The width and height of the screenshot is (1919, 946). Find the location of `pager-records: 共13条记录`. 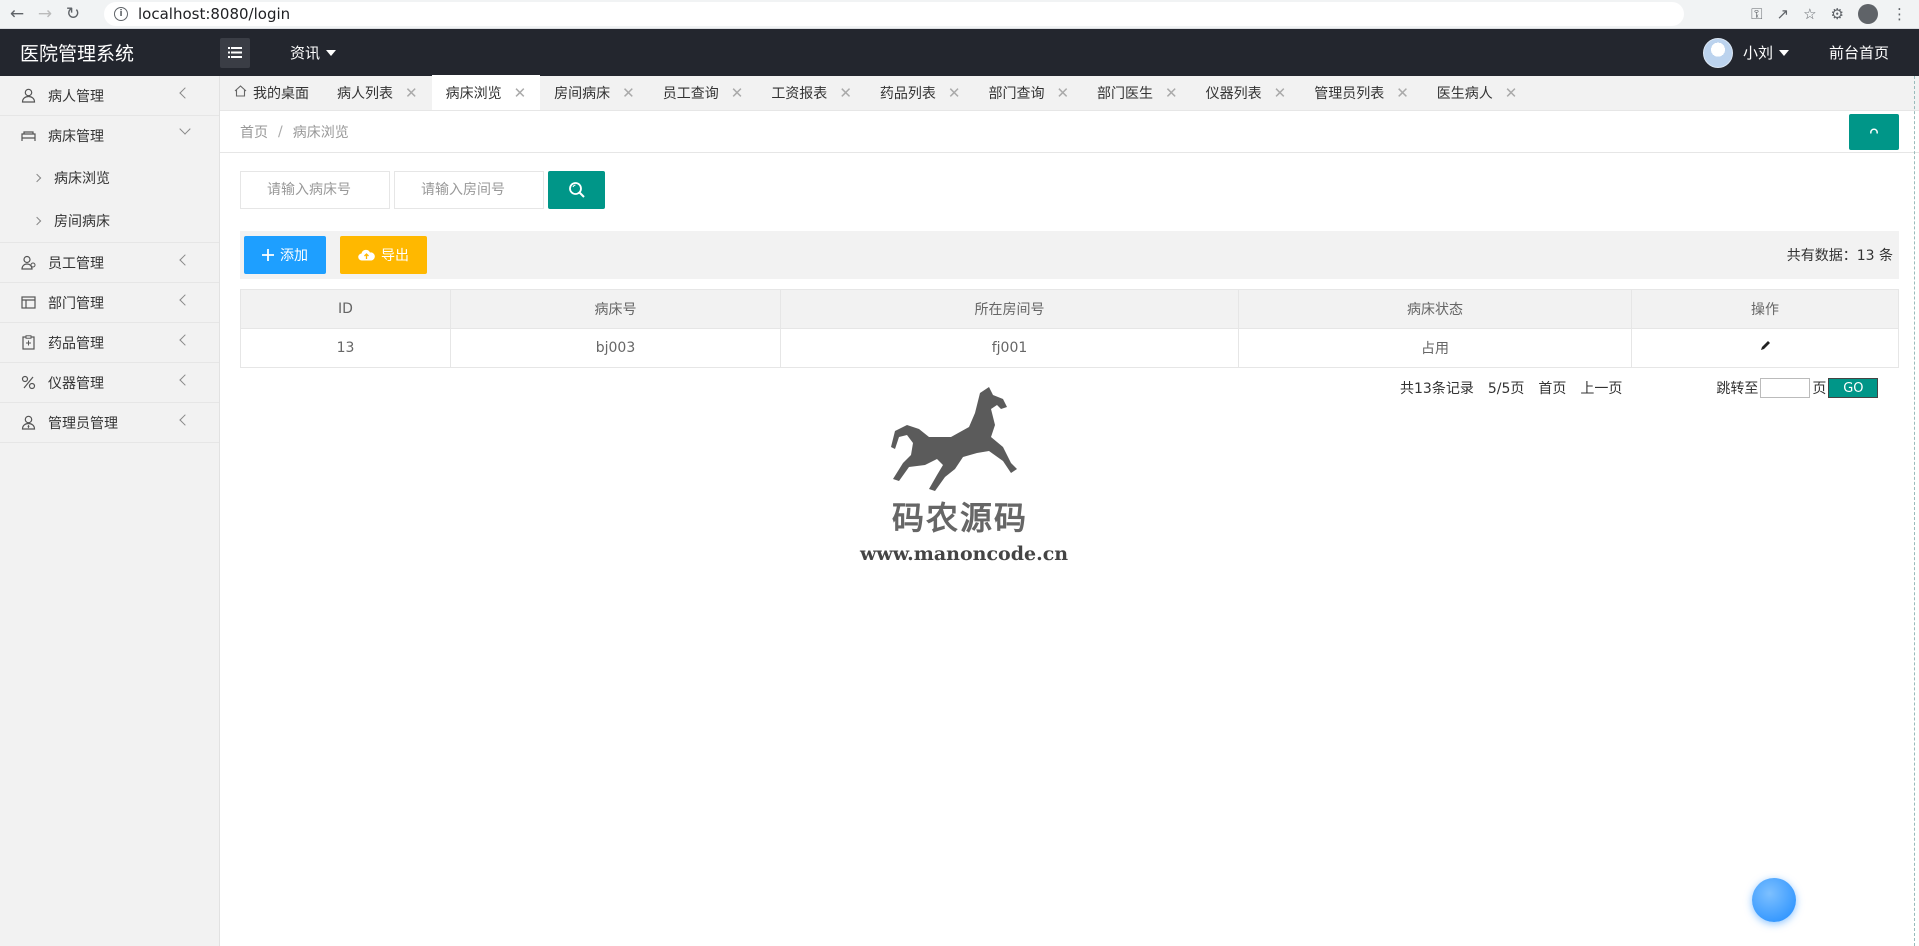

pager-records: 共13条记录 is located at coordinates (1437, 389).